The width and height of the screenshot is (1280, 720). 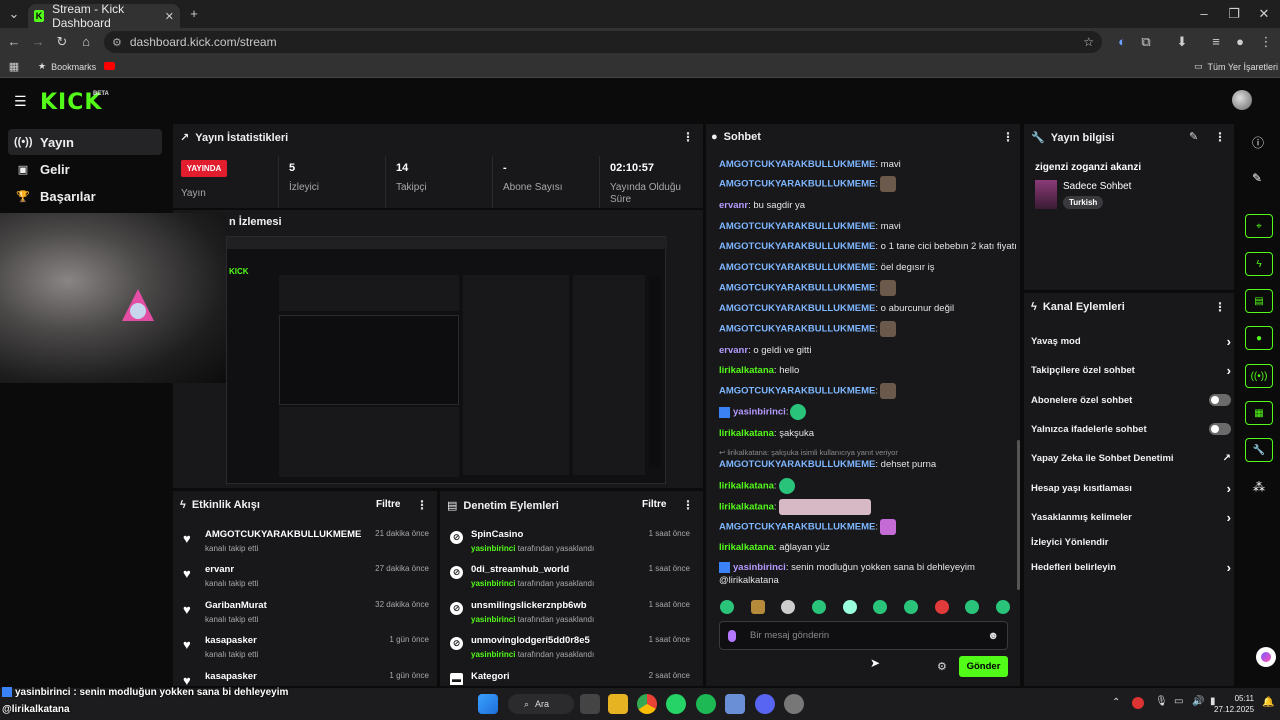 What do you see at coordinates (1046, 194) in the screenshot?
I see `category-thumbnail` at bounding box center [1046, 194].